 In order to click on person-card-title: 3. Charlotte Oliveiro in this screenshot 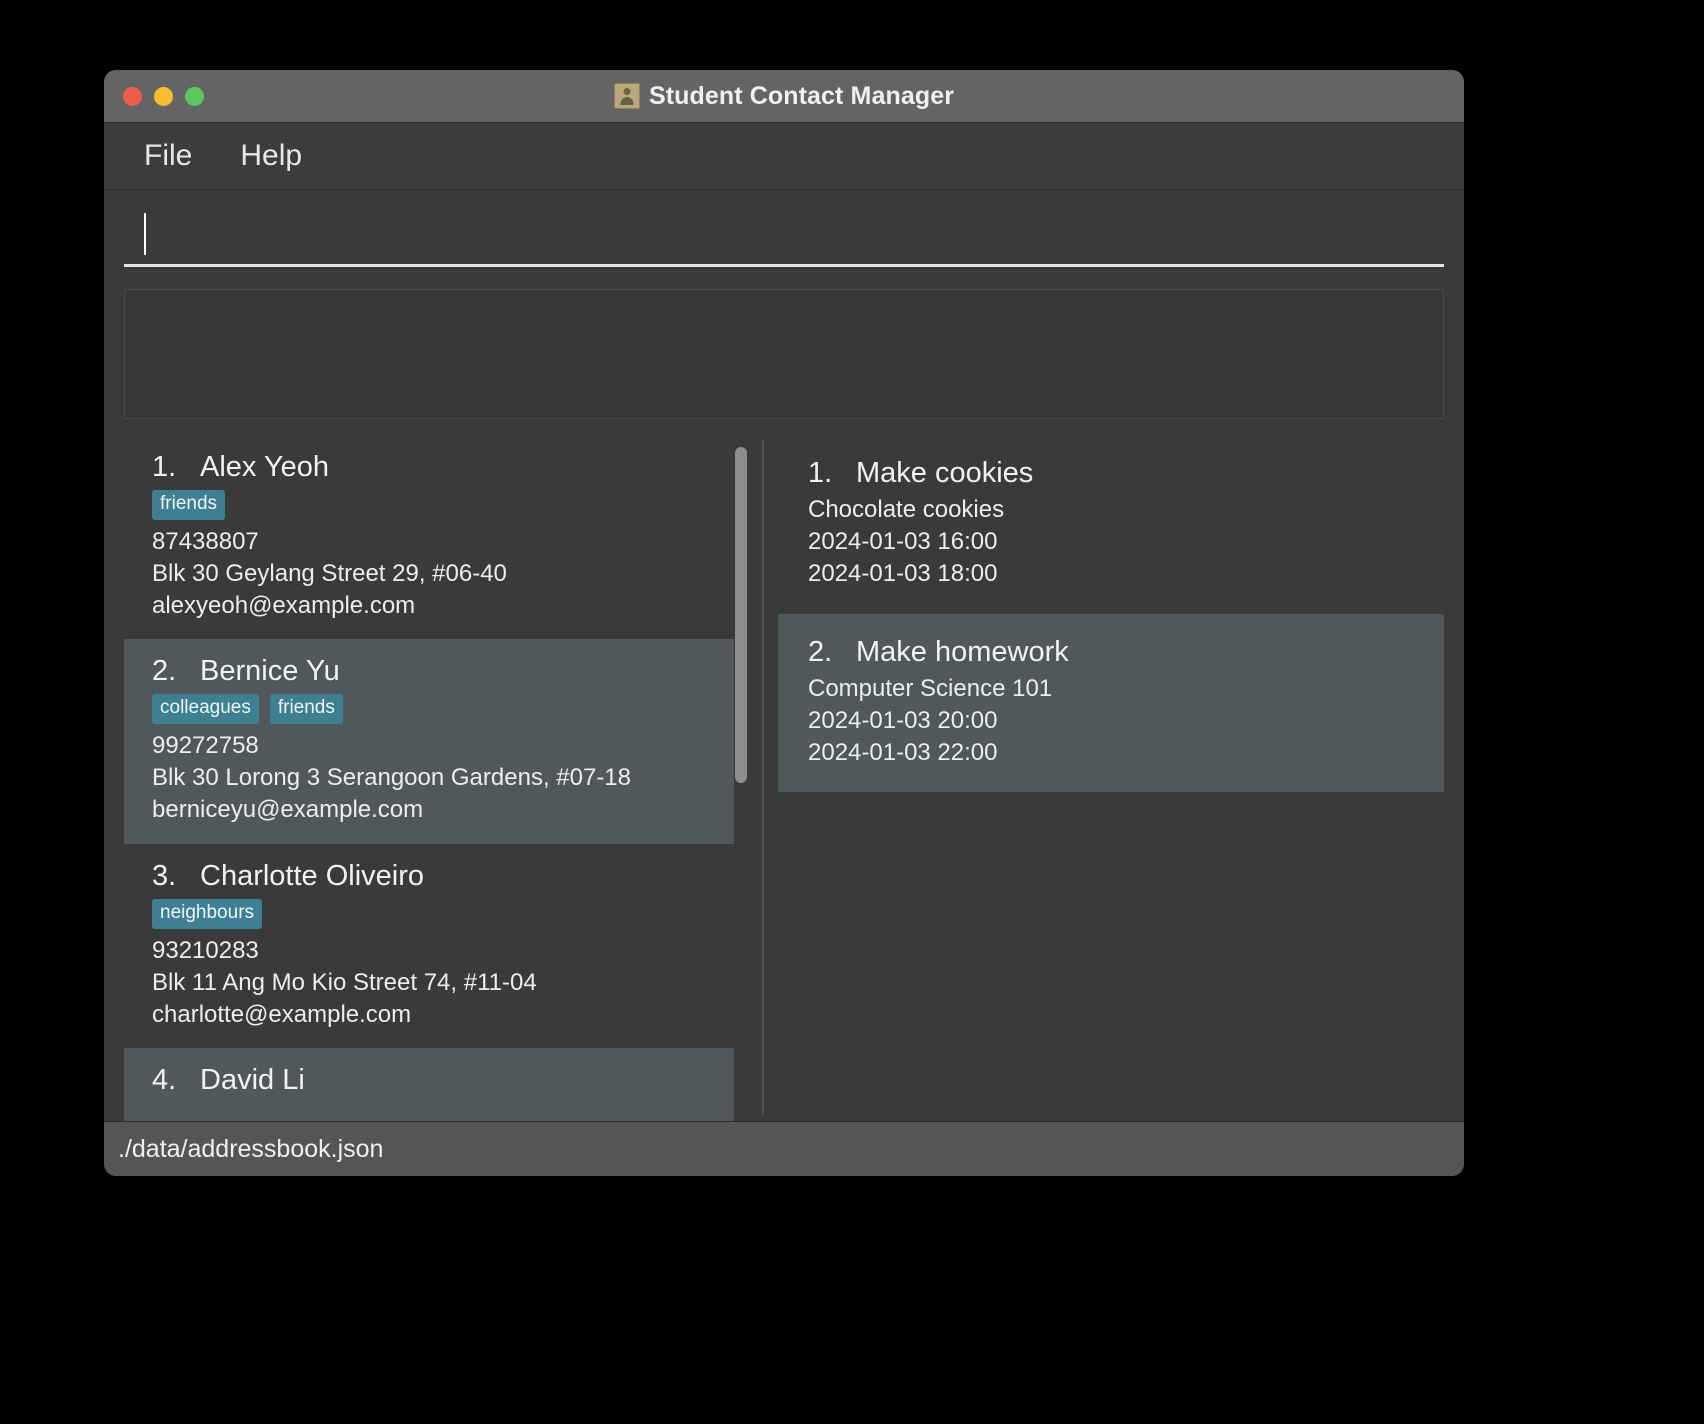, I will do `click(443, 876)`.